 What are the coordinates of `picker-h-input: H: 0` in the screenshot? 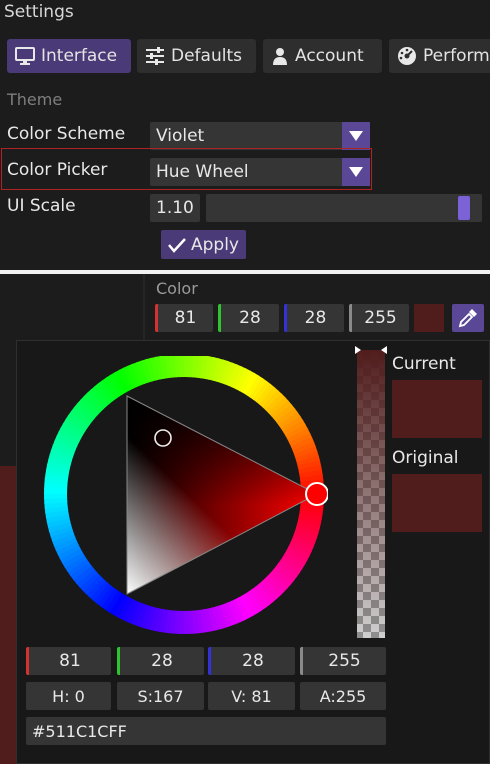 It's located at (68, 696).